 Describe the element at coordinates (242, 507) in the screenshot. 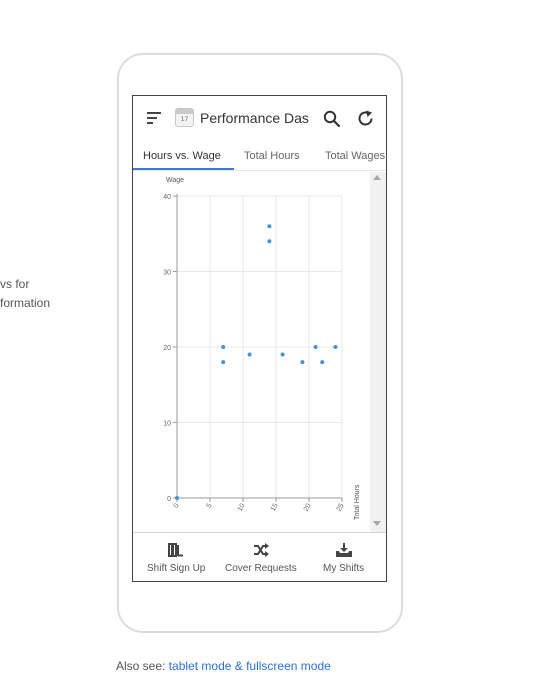

I see `x-tick-label: 10` at that location.